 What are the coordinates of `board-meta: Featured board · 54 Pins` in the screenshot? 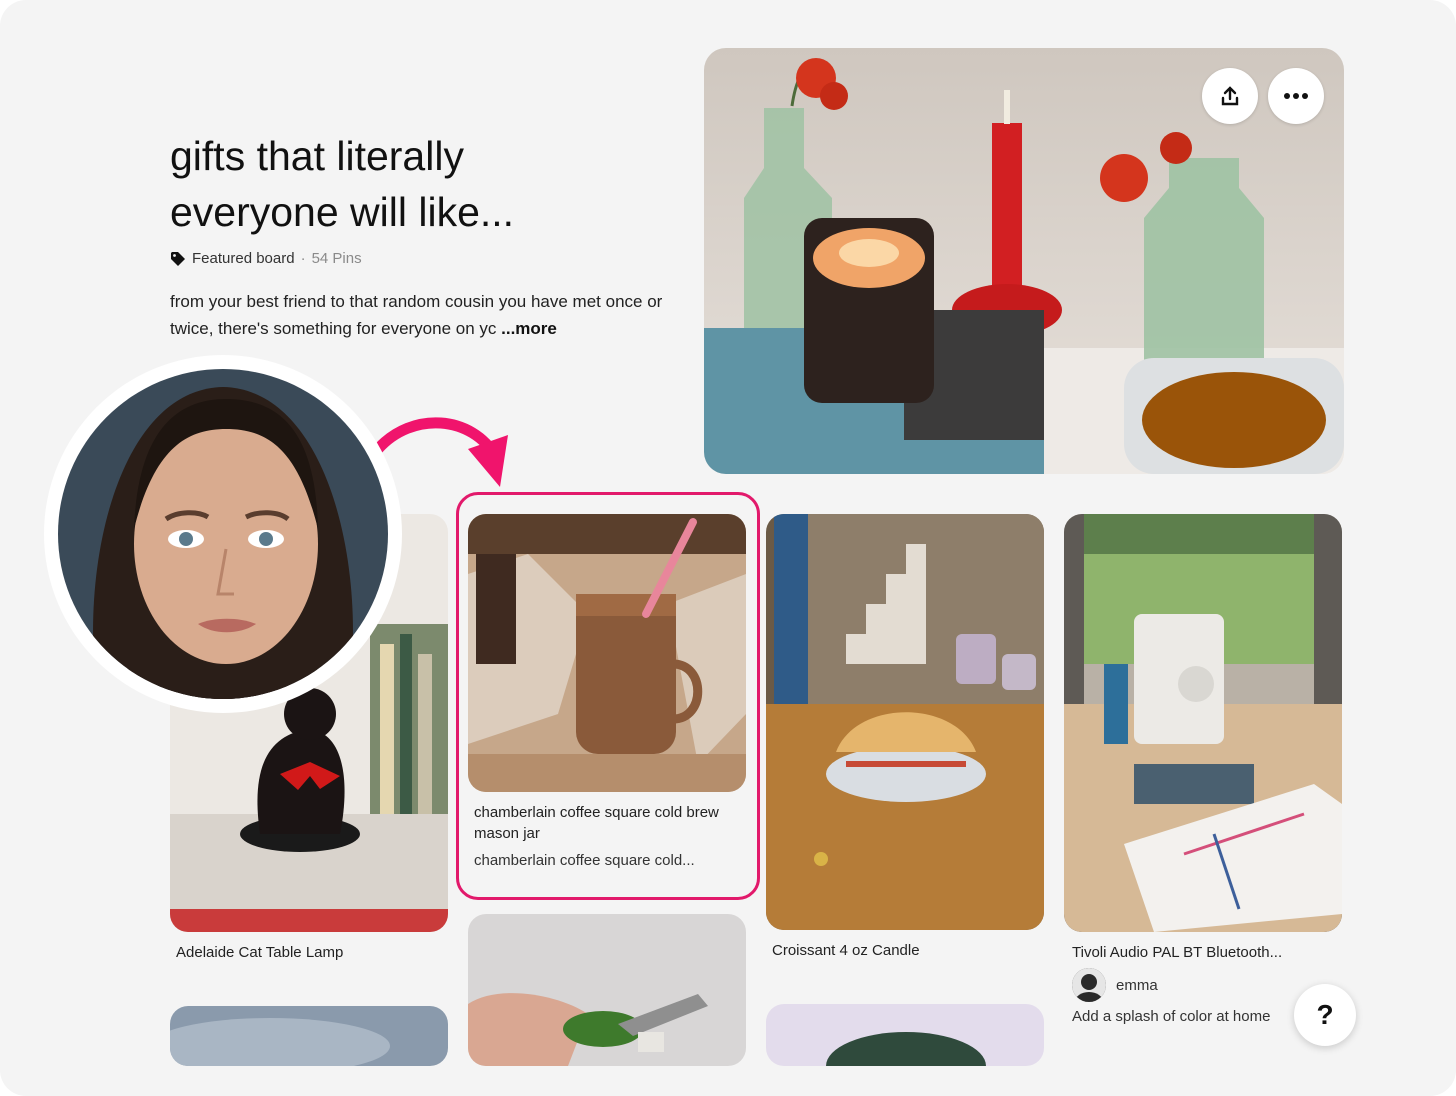 It's located at (266, 258).